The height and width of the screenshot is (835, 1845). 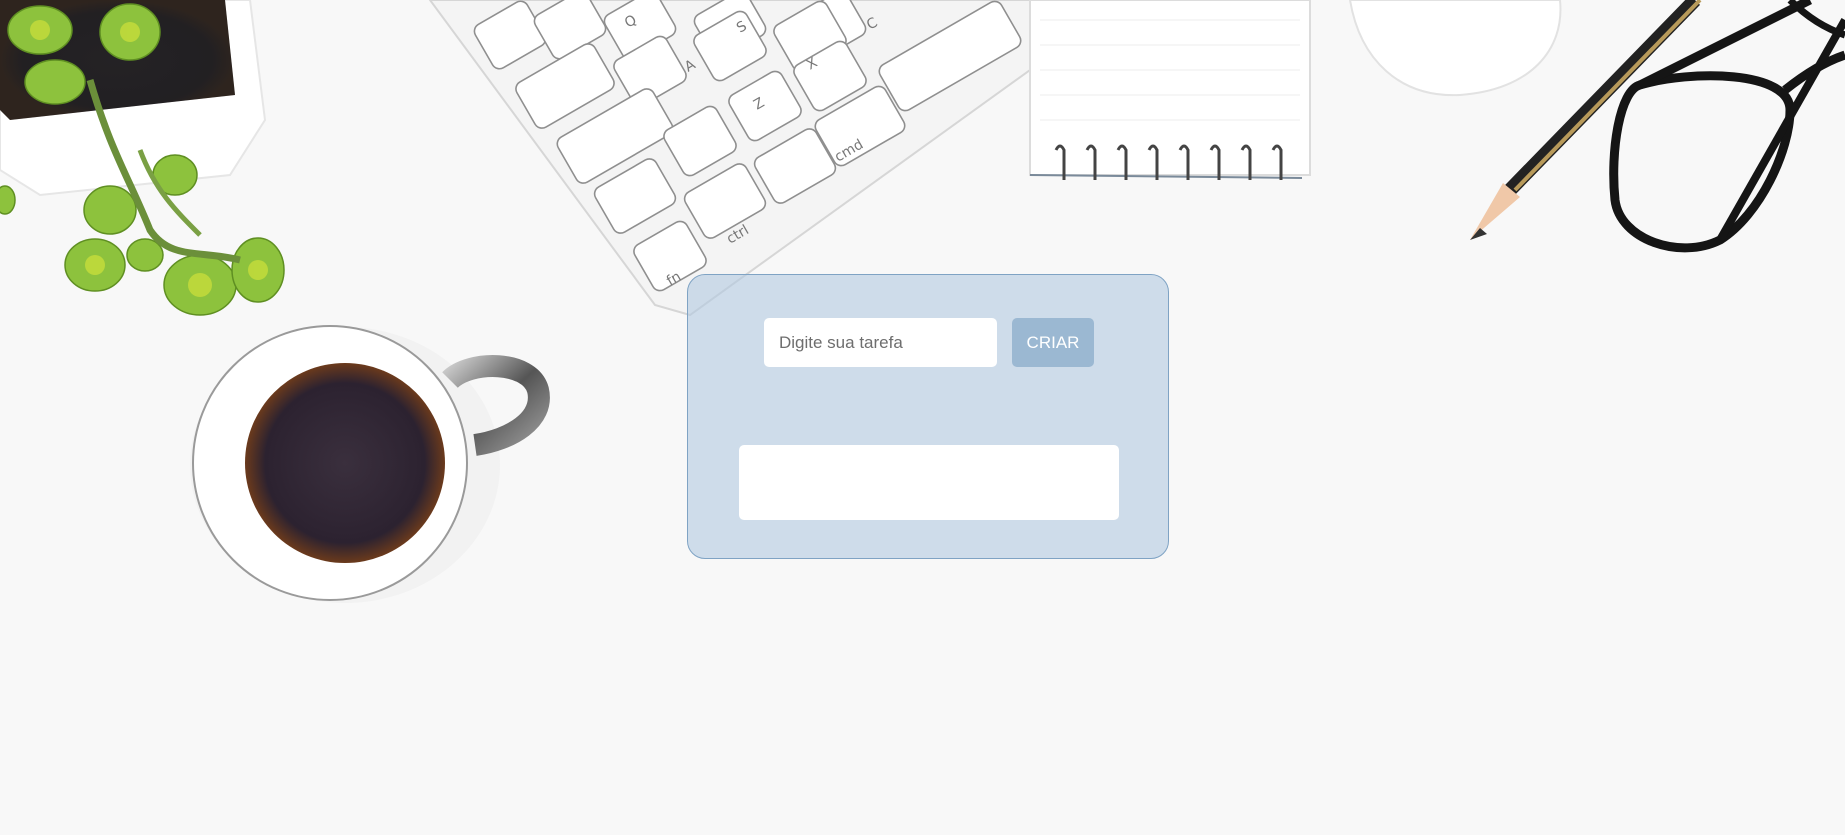 I want to click on glasses-image, so click(x=1727, y=126).